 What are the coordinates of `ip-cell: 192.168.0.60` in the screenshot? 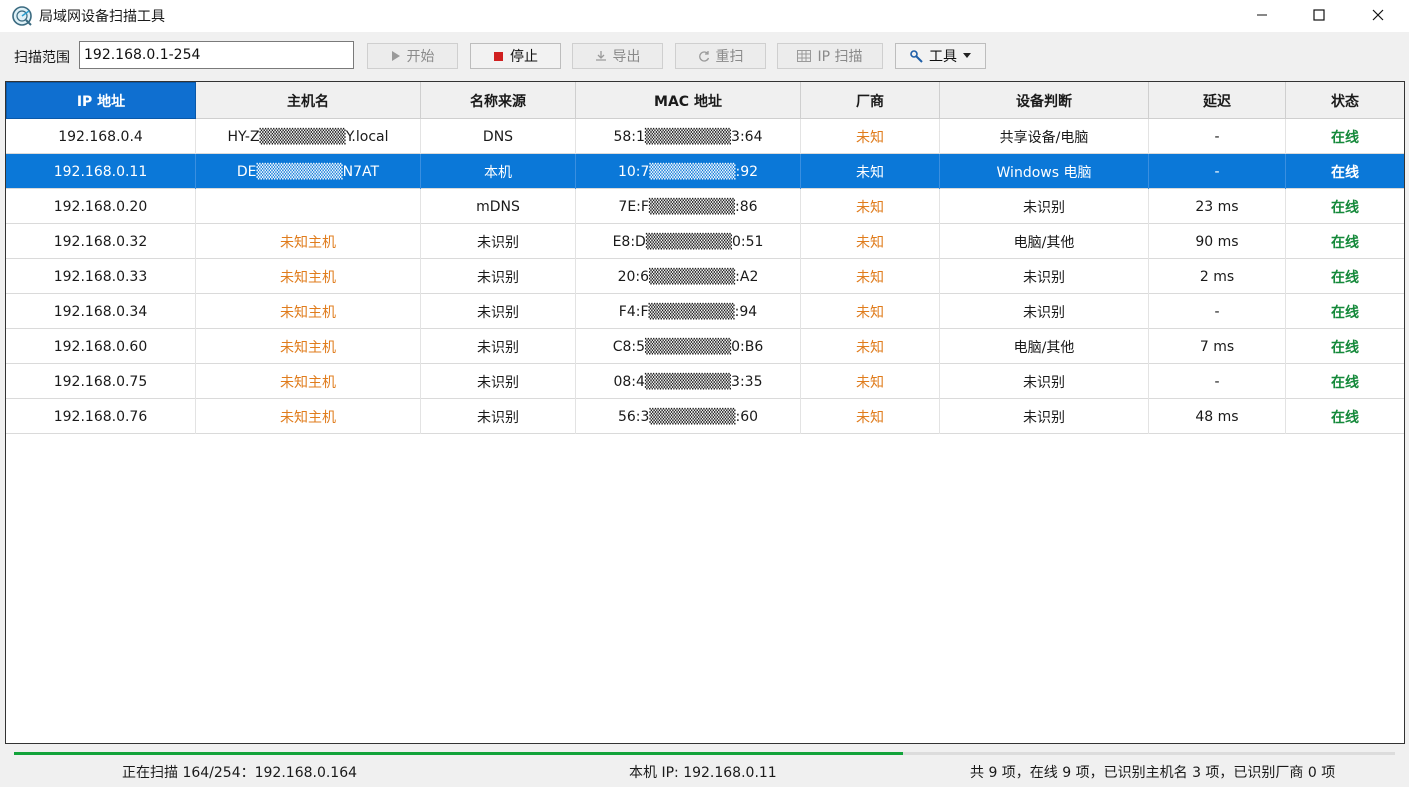 It's located at (101, 346).